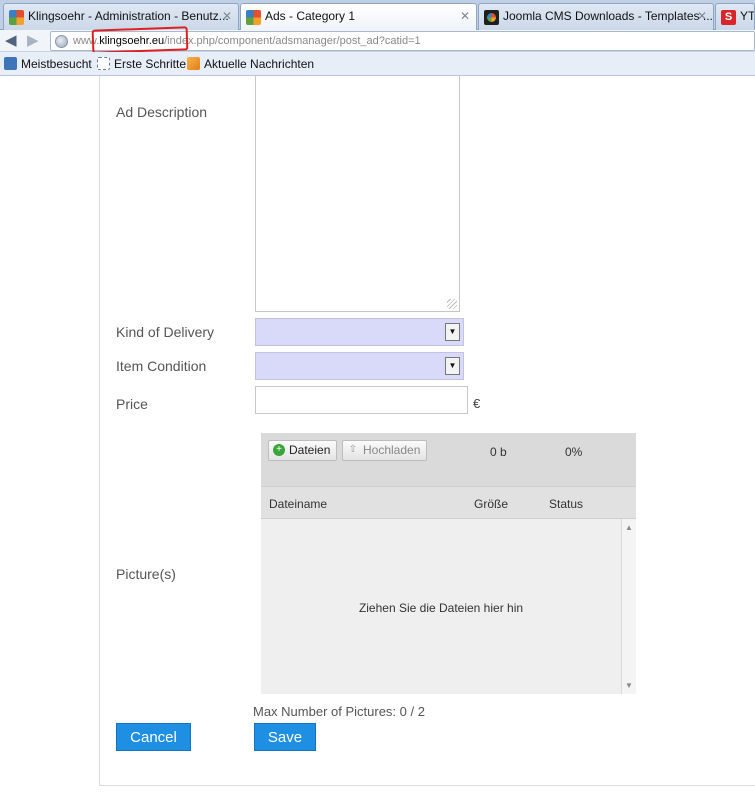 The width and height of the screenshot is (755, 800). Describe the element at coordinates (452, 304) in the screenshot. I see `resize-grip-icon` at that location.